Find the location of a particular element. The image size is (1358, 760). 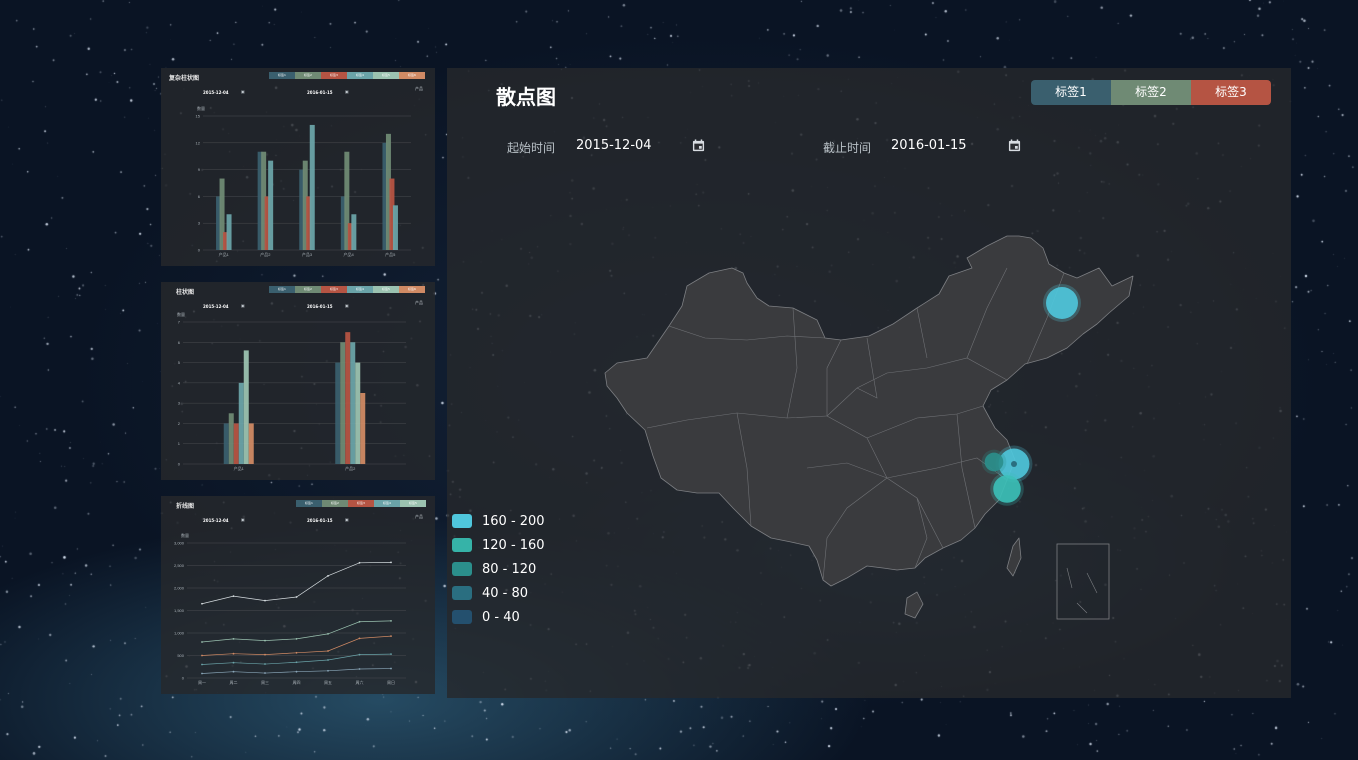

x-tick-label: 周六 is located at coordinates (360, 682).